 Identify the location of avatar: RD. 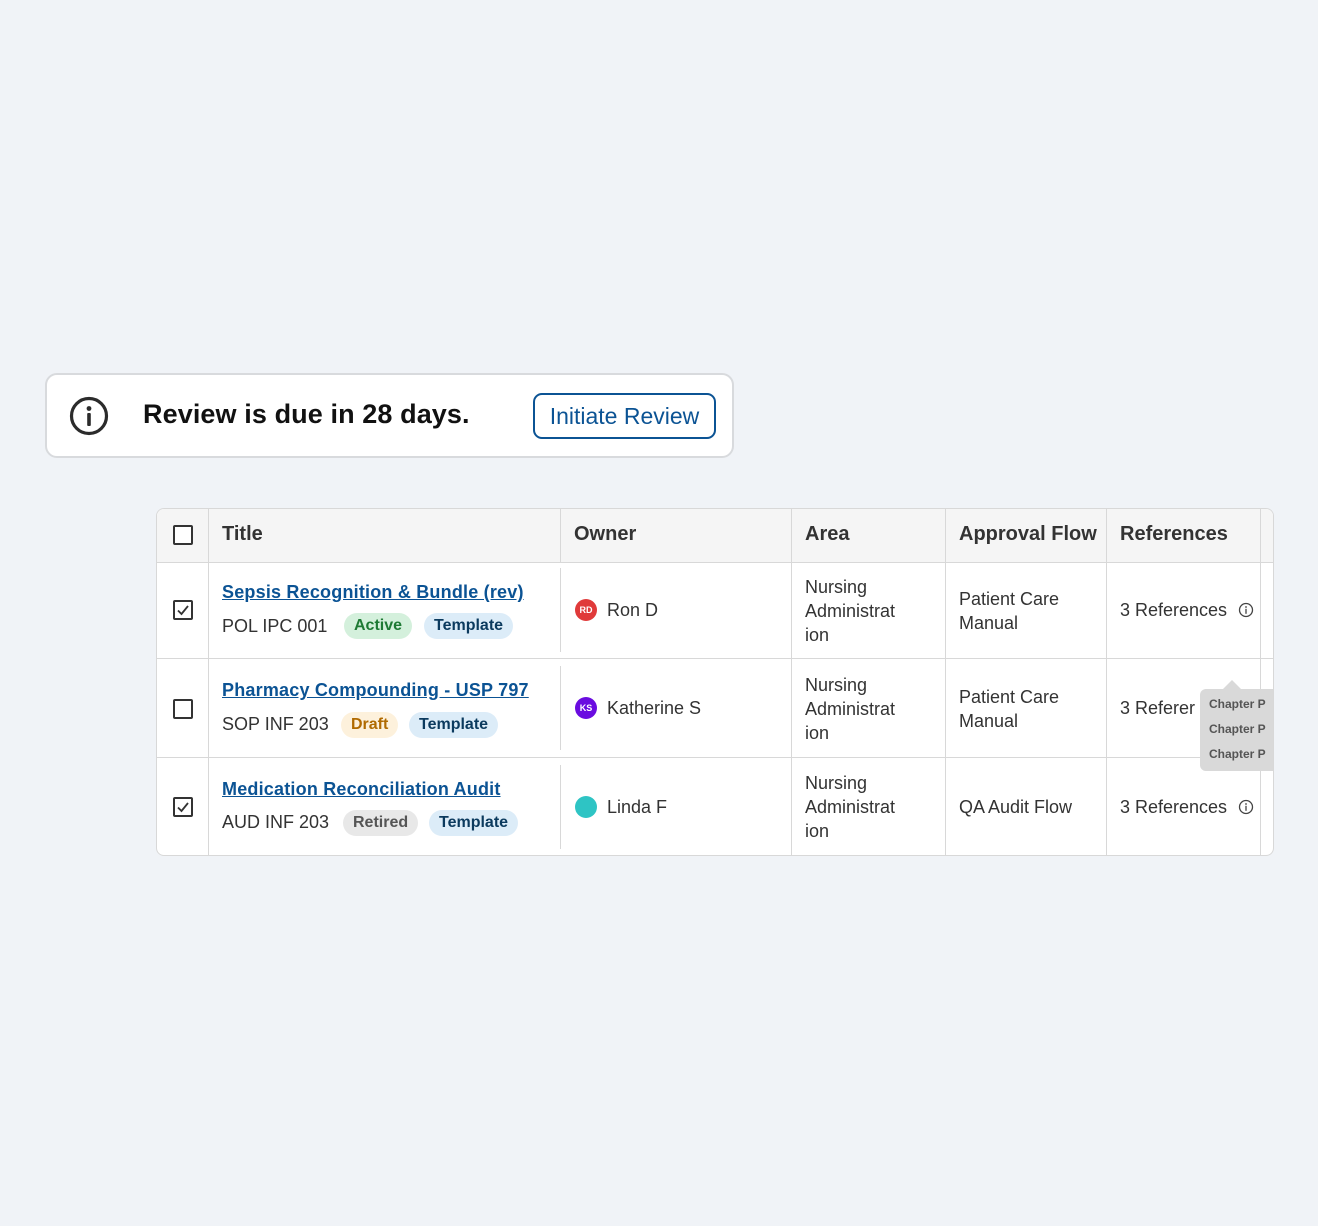
(586, 610).